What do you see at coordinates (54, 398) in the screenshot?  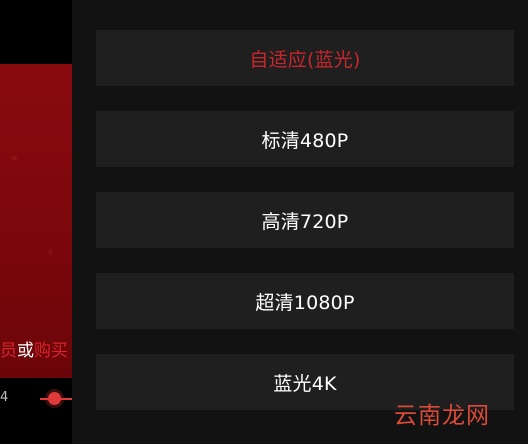 I see `progress-thumb` at bounding box center [54, 398].